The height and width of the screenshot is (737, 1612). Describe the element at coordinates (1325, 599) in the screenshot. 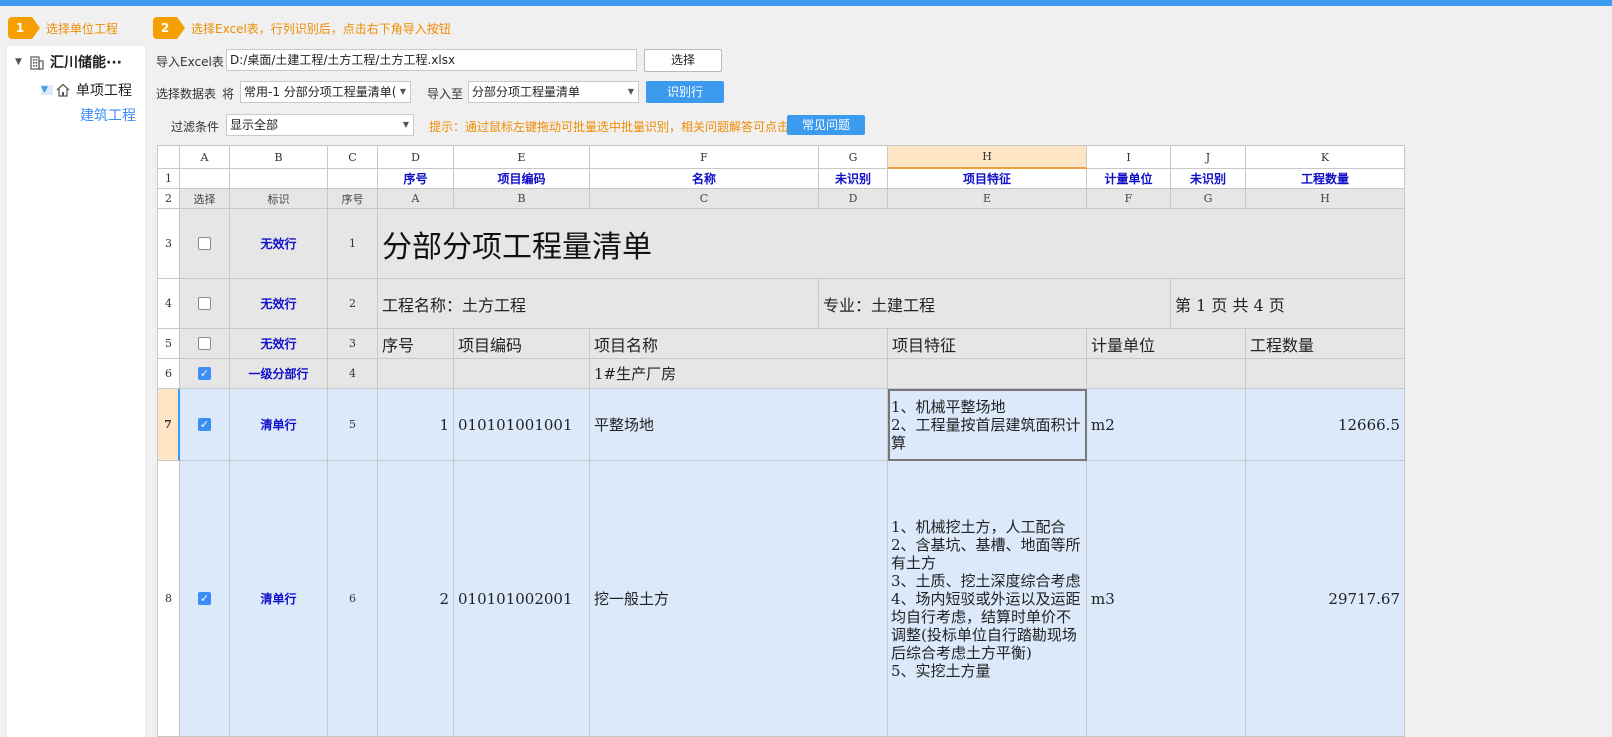

I see `item-quantity-cell: 29717.67` at that location.